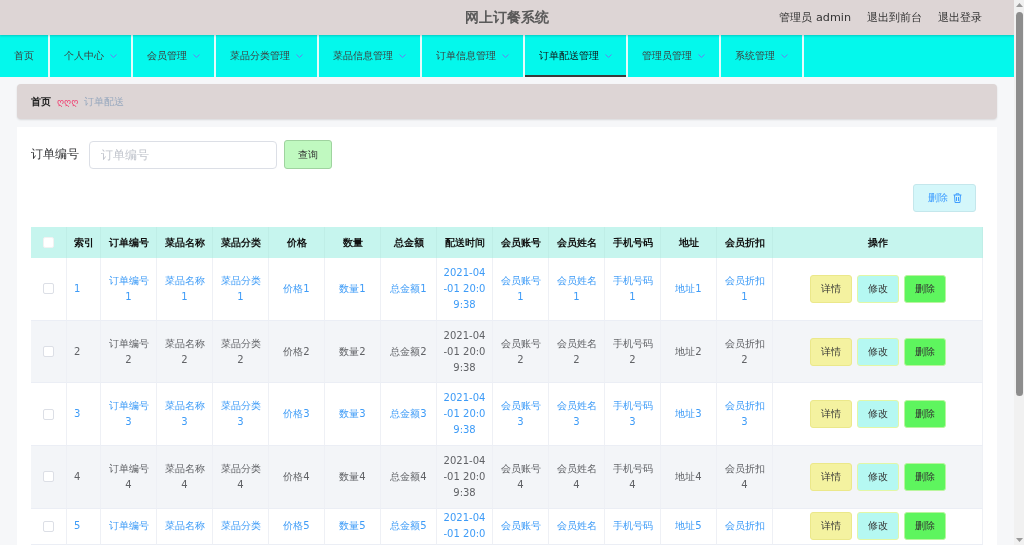  Describe the element at coordinates (473, 56) in the screenshot. I see `nav-menu-item: 订单信息管理` at that location.